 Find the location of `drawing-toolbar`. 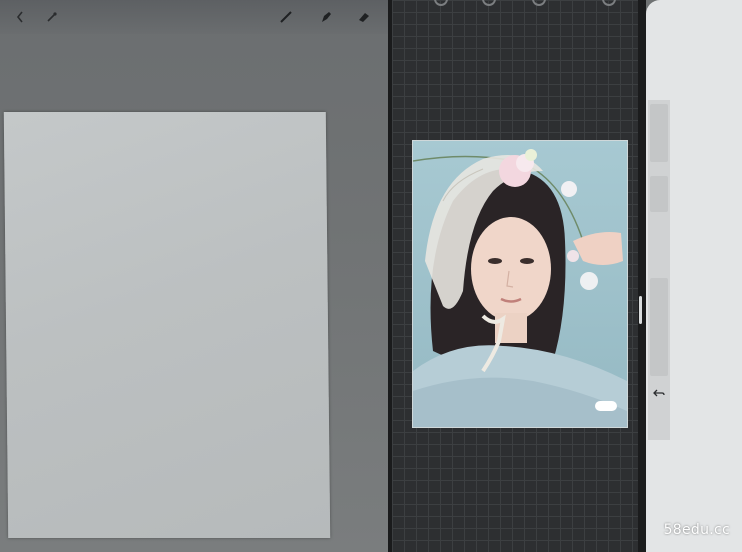

drawing-toolbar is located at coordinates (195, 17).